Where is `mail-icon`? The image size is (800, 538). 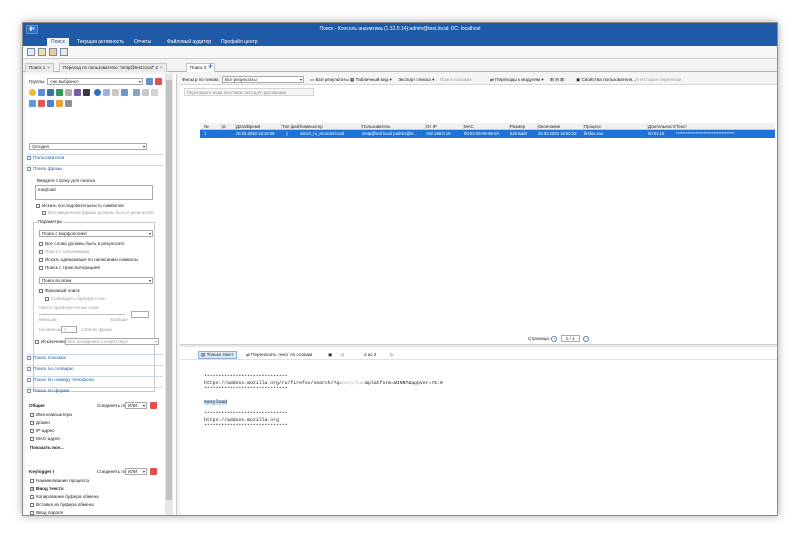
mail-icon is located at coordinates (32, 92).